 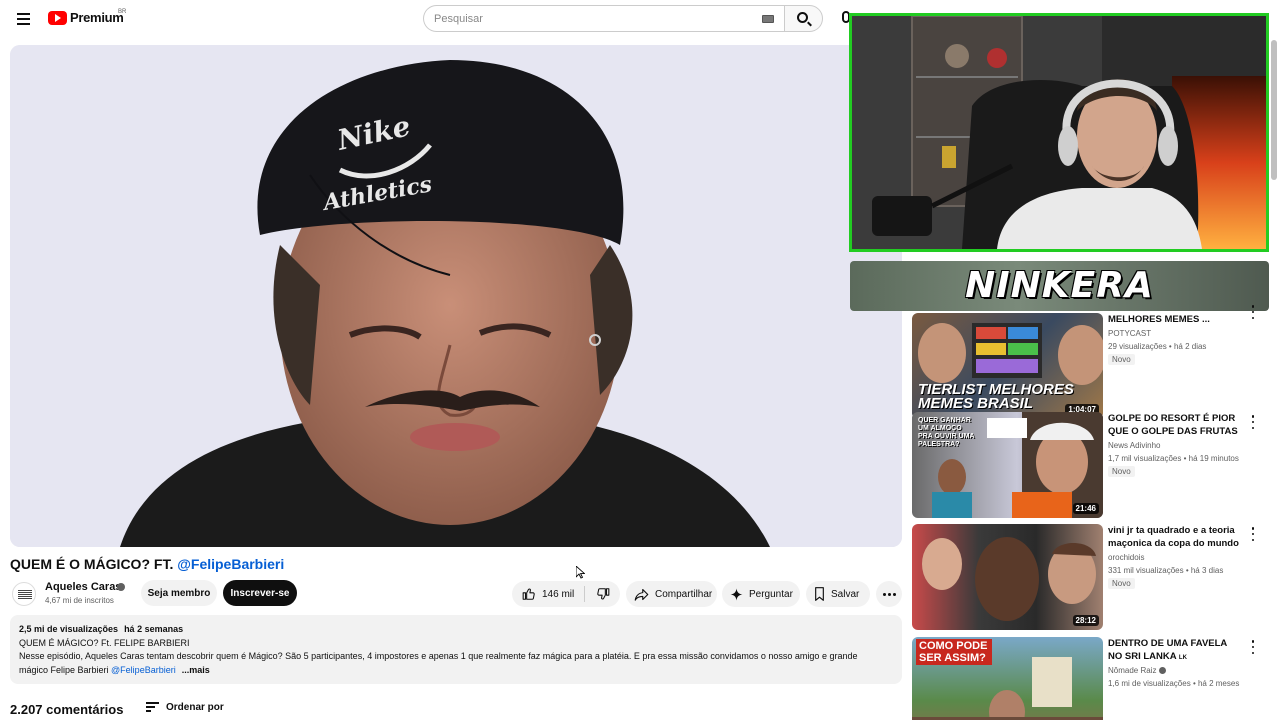 I want to click on like-dislike-group: 146 mil, so click(x=566, y=594).